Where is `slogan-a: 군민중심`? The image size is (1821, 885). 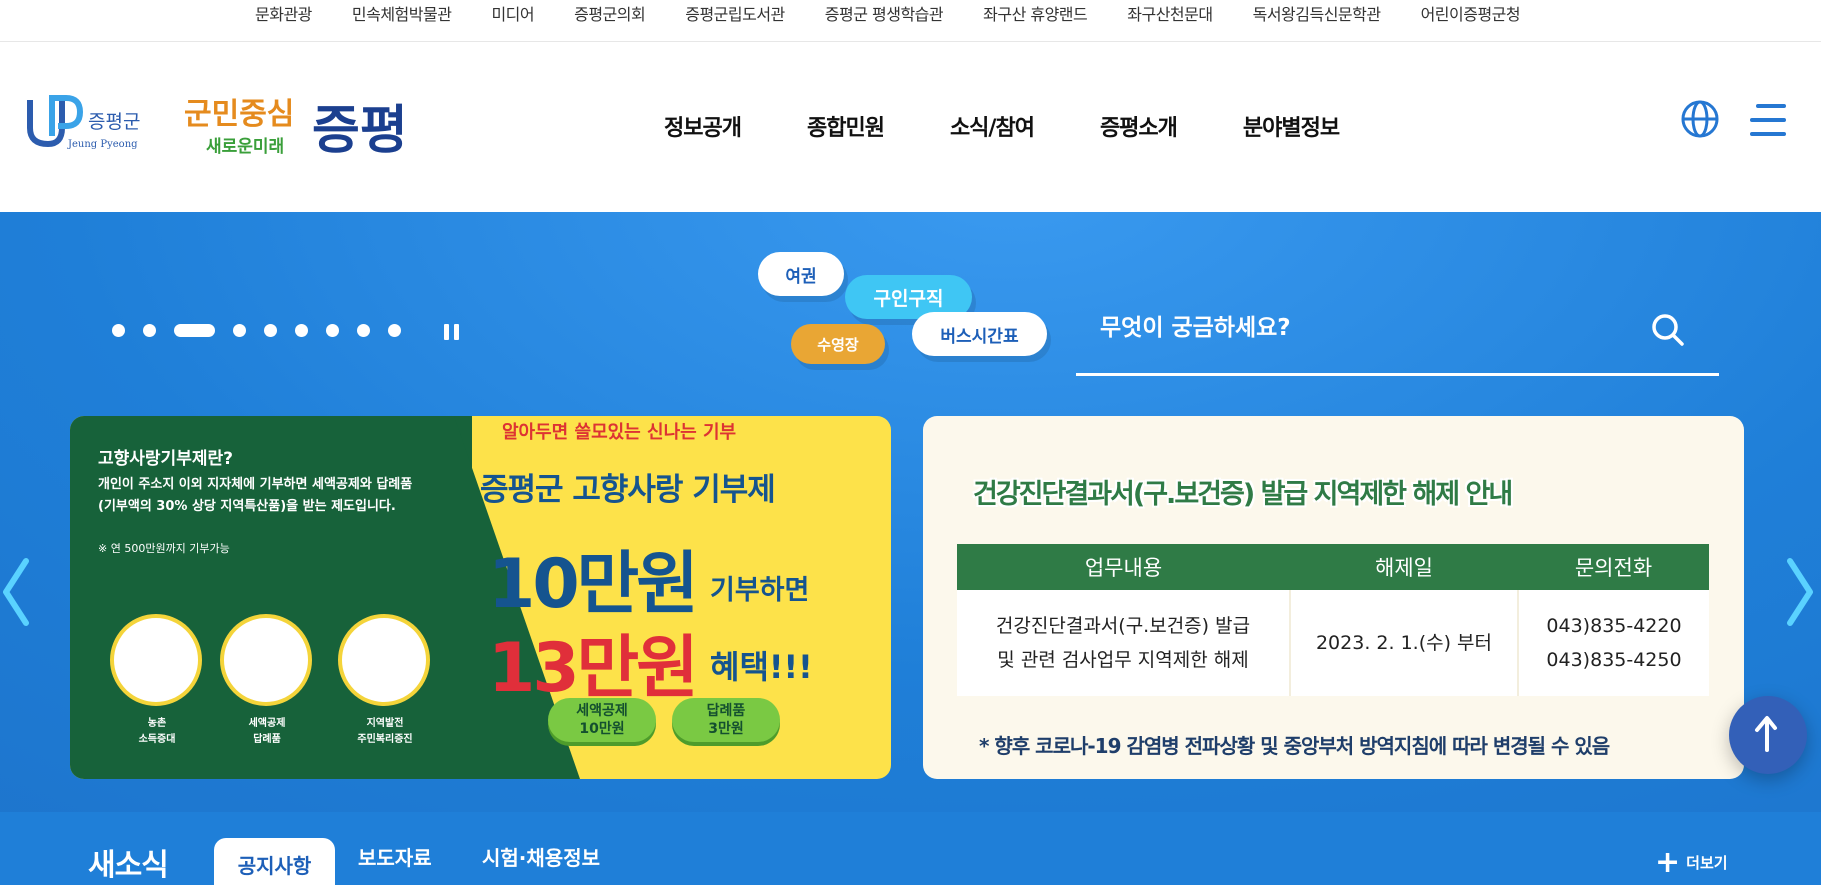
slogan-a: 군민중심 is located at coordinates (239, 114).